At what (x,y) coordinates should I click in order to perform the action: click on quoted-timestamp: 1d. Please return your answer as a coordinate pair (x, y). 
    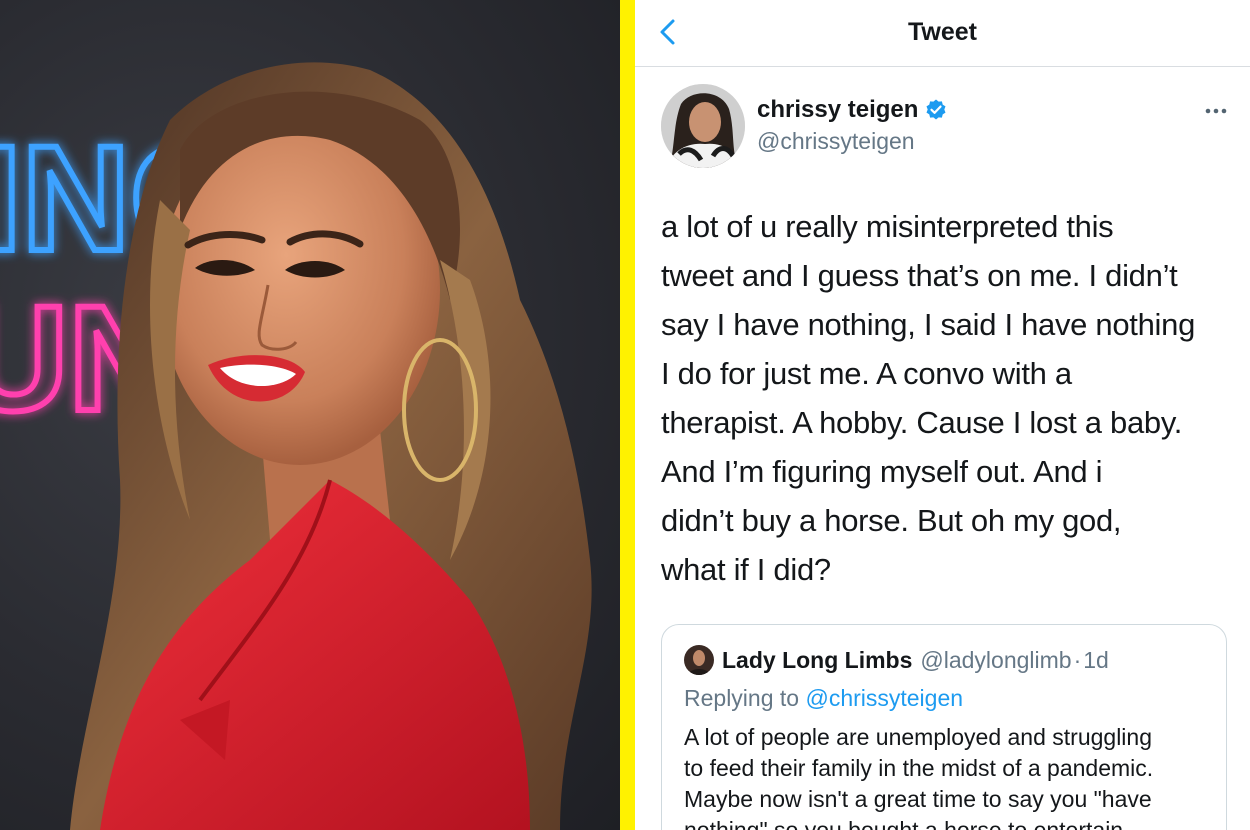
    Looking at the image, I should click on (1096, 659).